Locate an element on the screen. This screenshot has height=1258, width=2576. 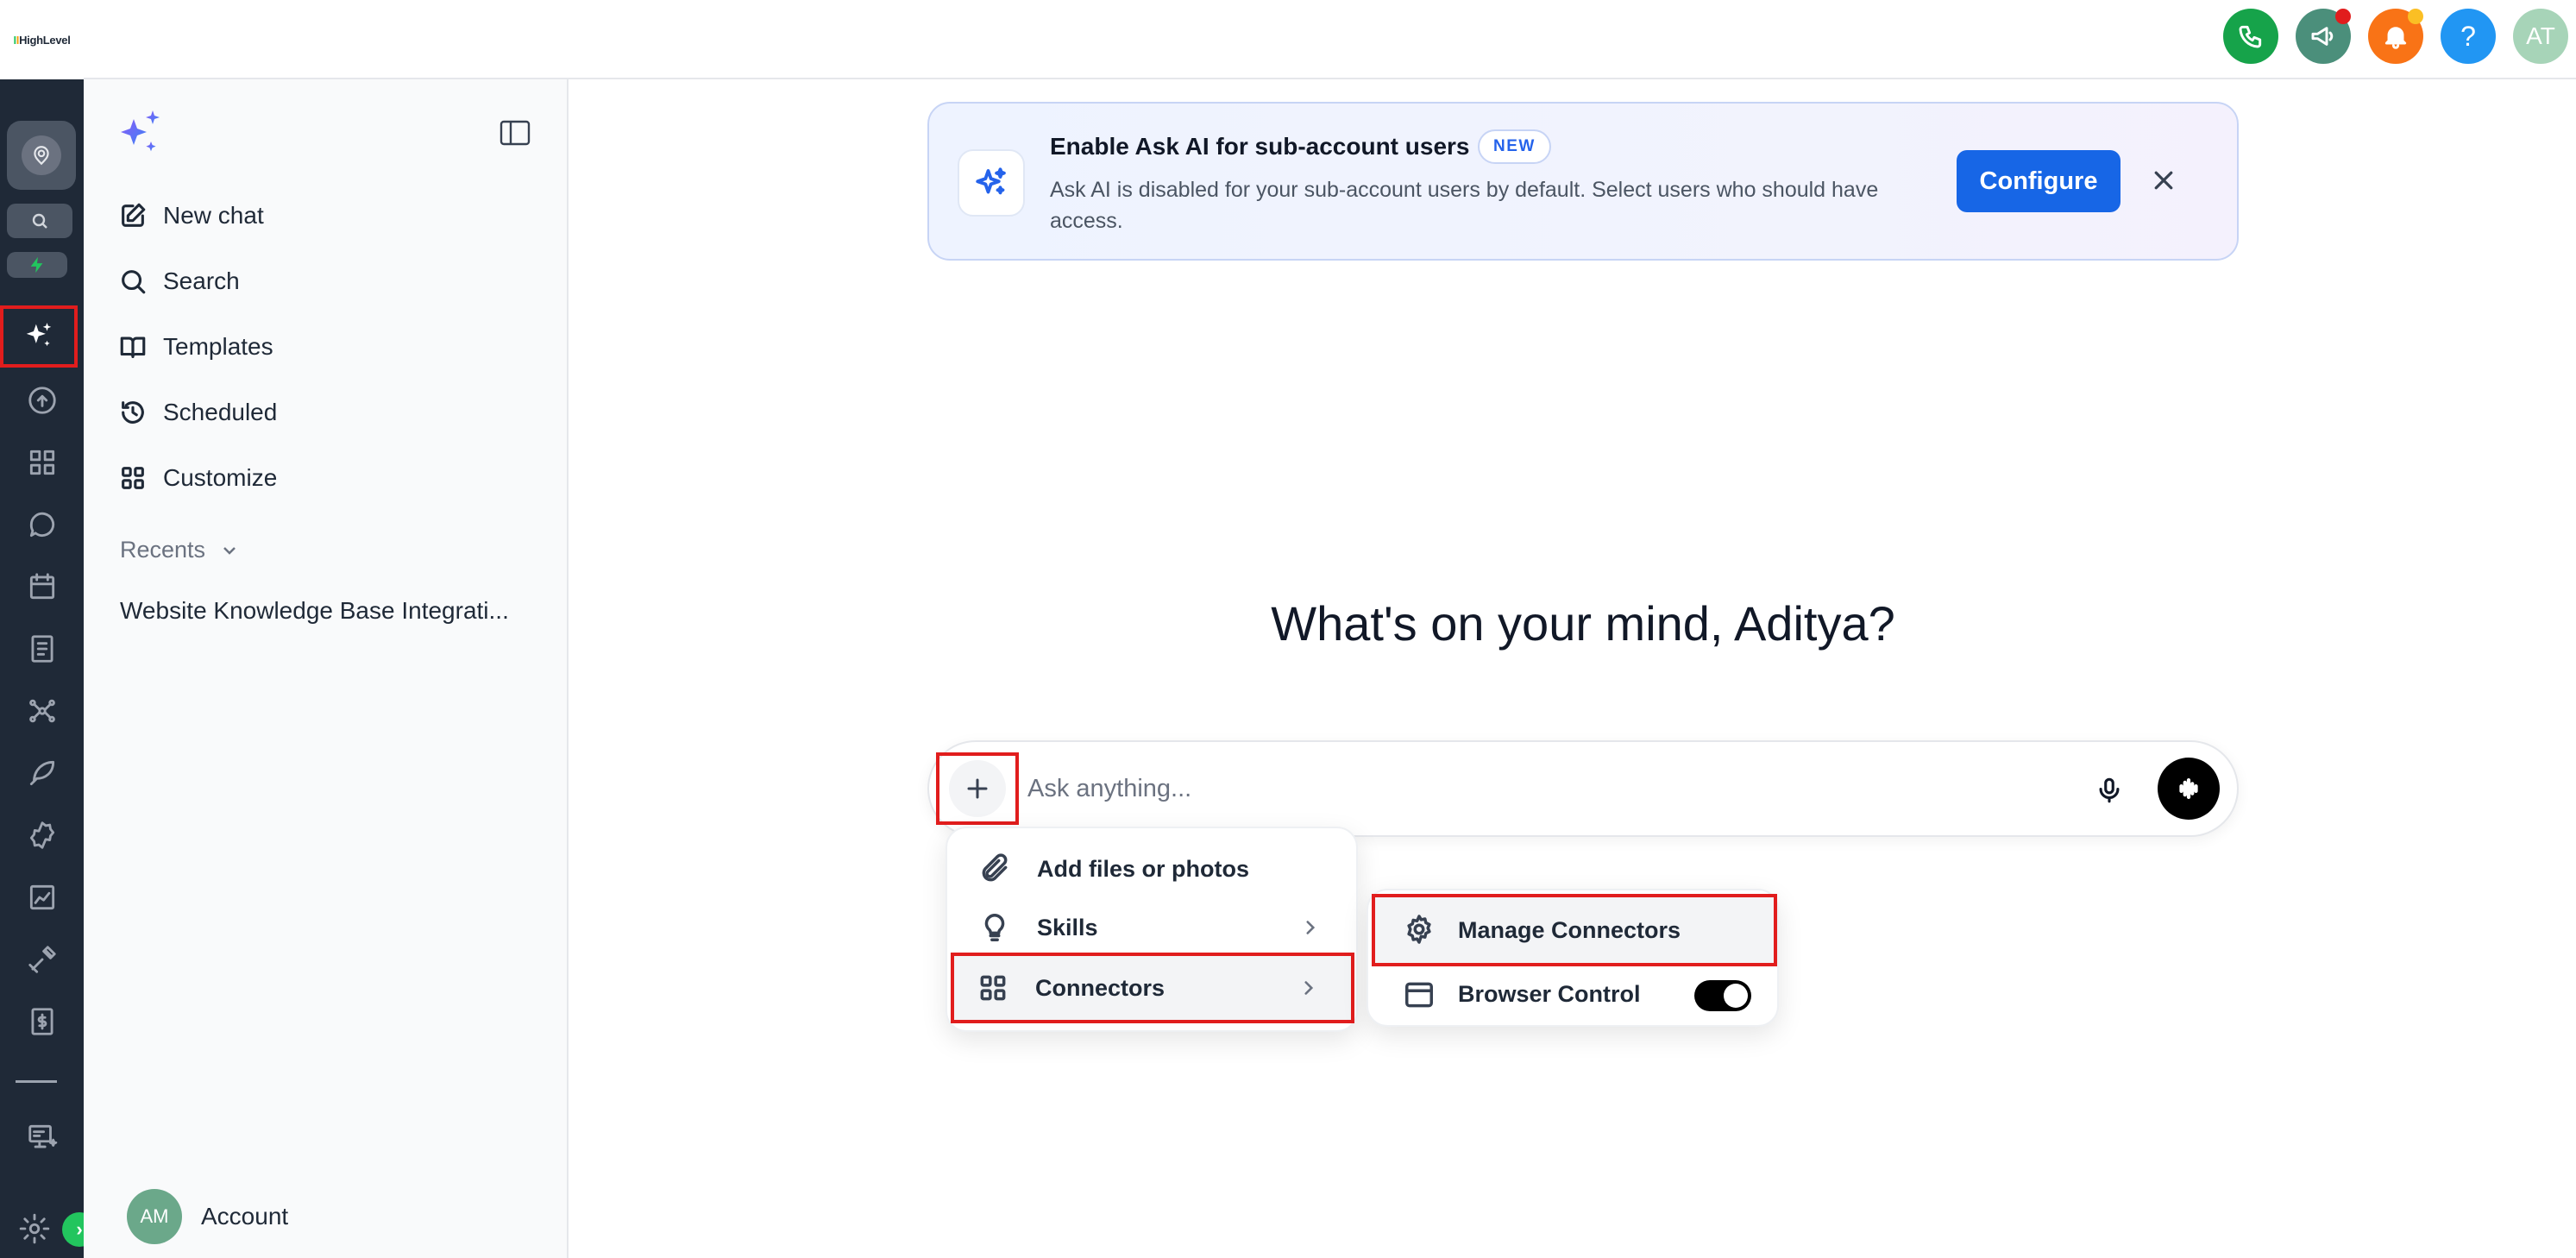
new-badge: NEW is located at coordinates (1514, 146).